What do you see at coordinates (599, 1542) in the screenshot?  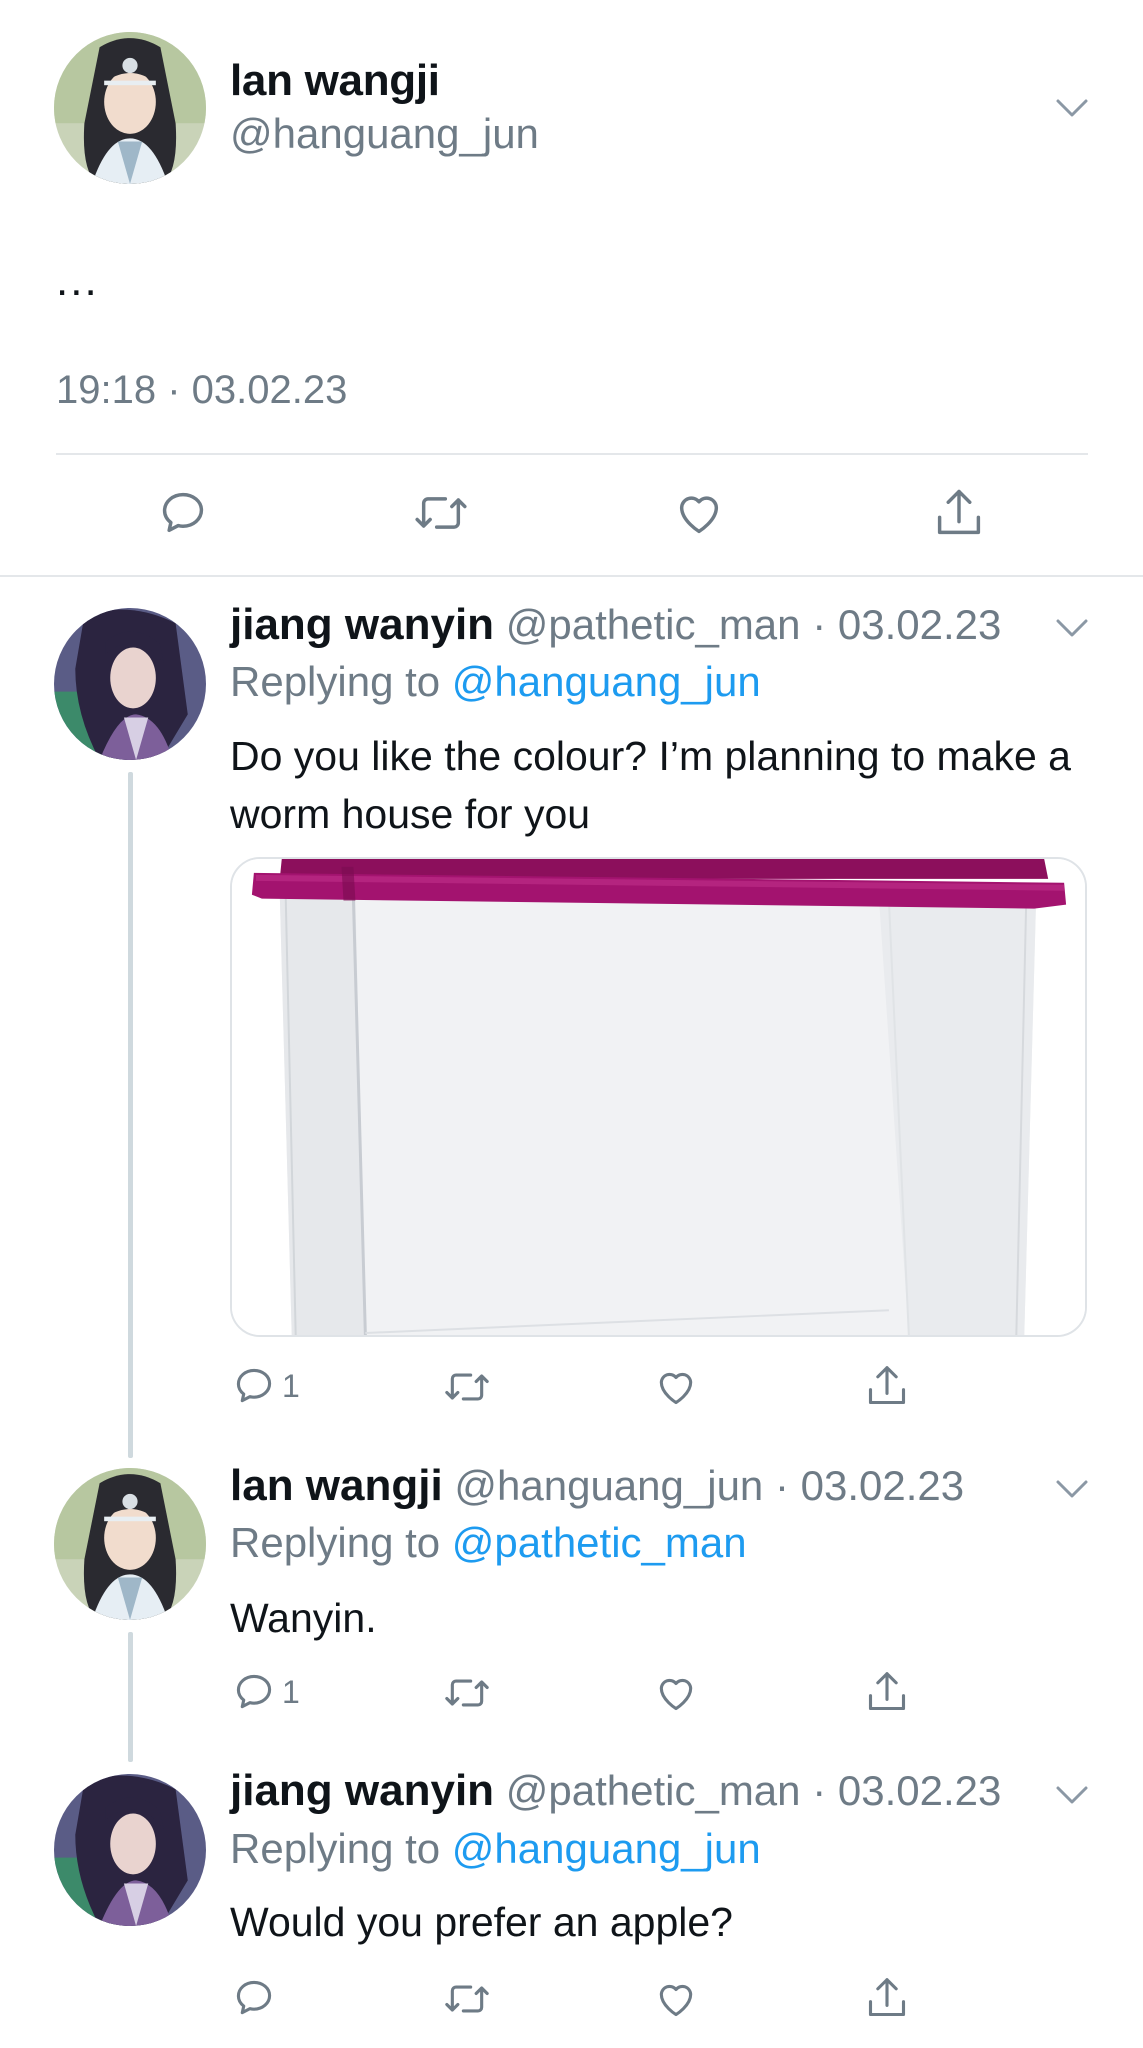 I see `replying-to-link: @pathetic_man` at bounding box center [599, 1542].